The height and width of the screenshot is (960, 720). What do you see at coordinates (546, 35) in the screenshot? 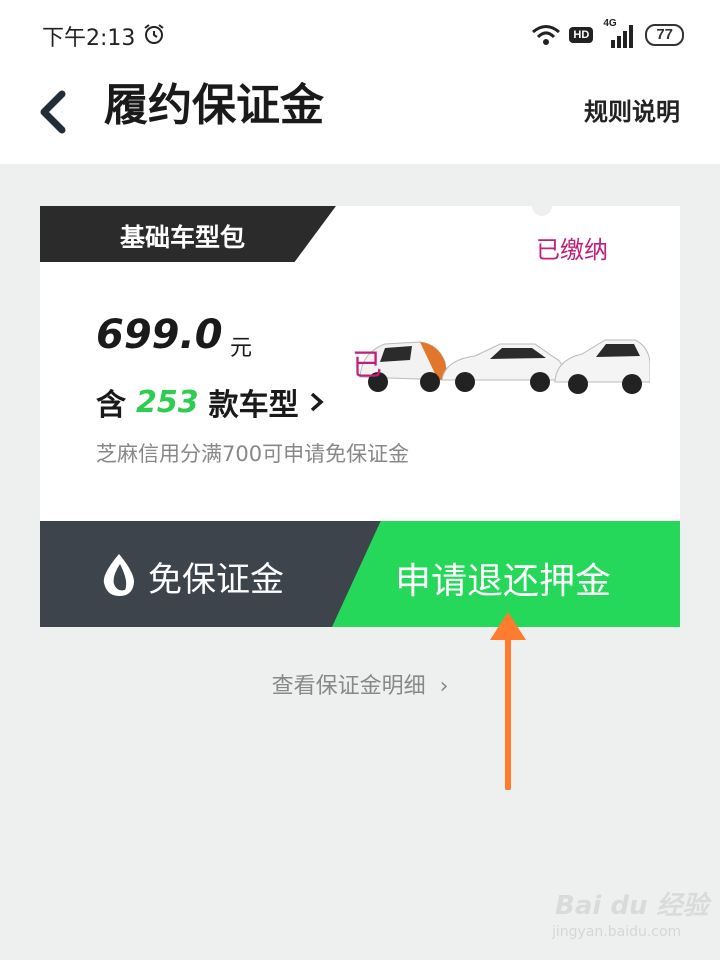
I see `wifi-icon` at bounding box center [546, 35].